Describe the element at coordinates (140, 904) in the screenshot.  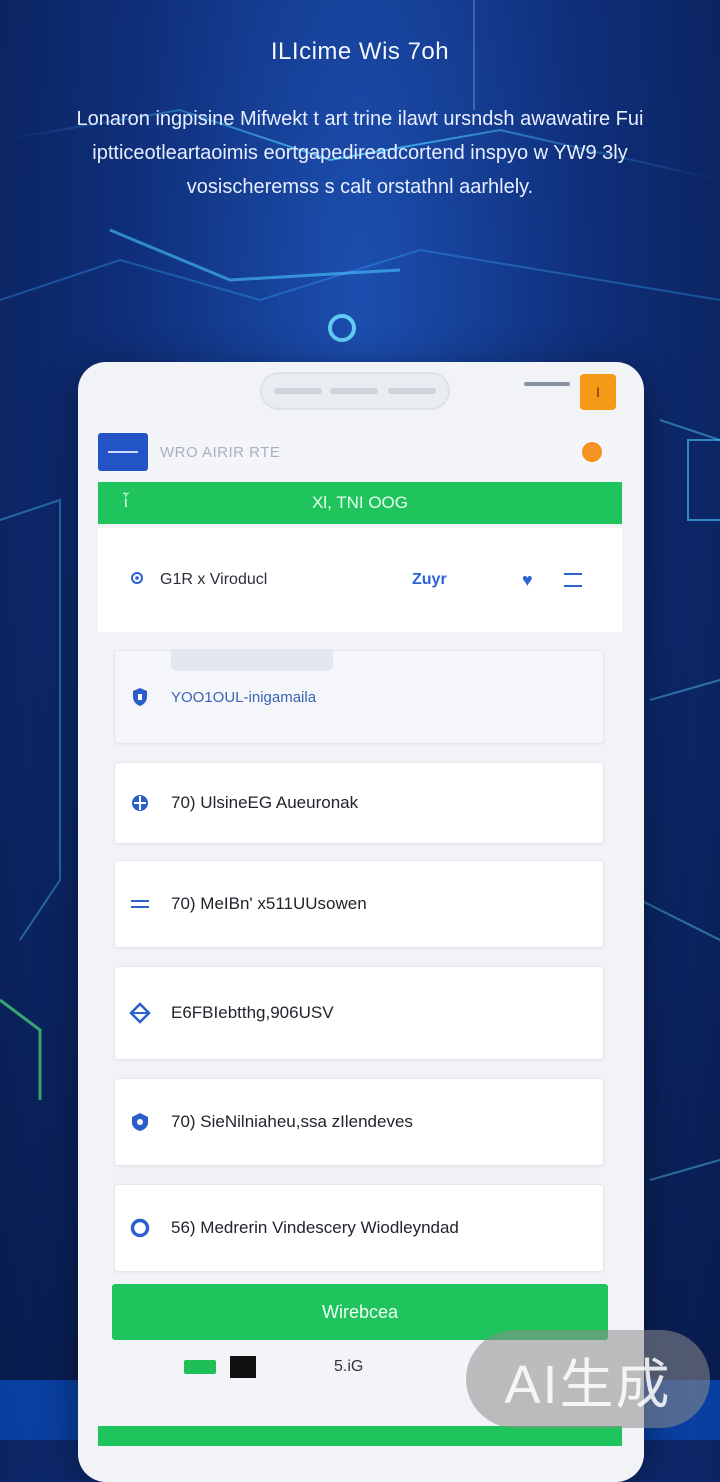
I see `lines-icon` at that location.